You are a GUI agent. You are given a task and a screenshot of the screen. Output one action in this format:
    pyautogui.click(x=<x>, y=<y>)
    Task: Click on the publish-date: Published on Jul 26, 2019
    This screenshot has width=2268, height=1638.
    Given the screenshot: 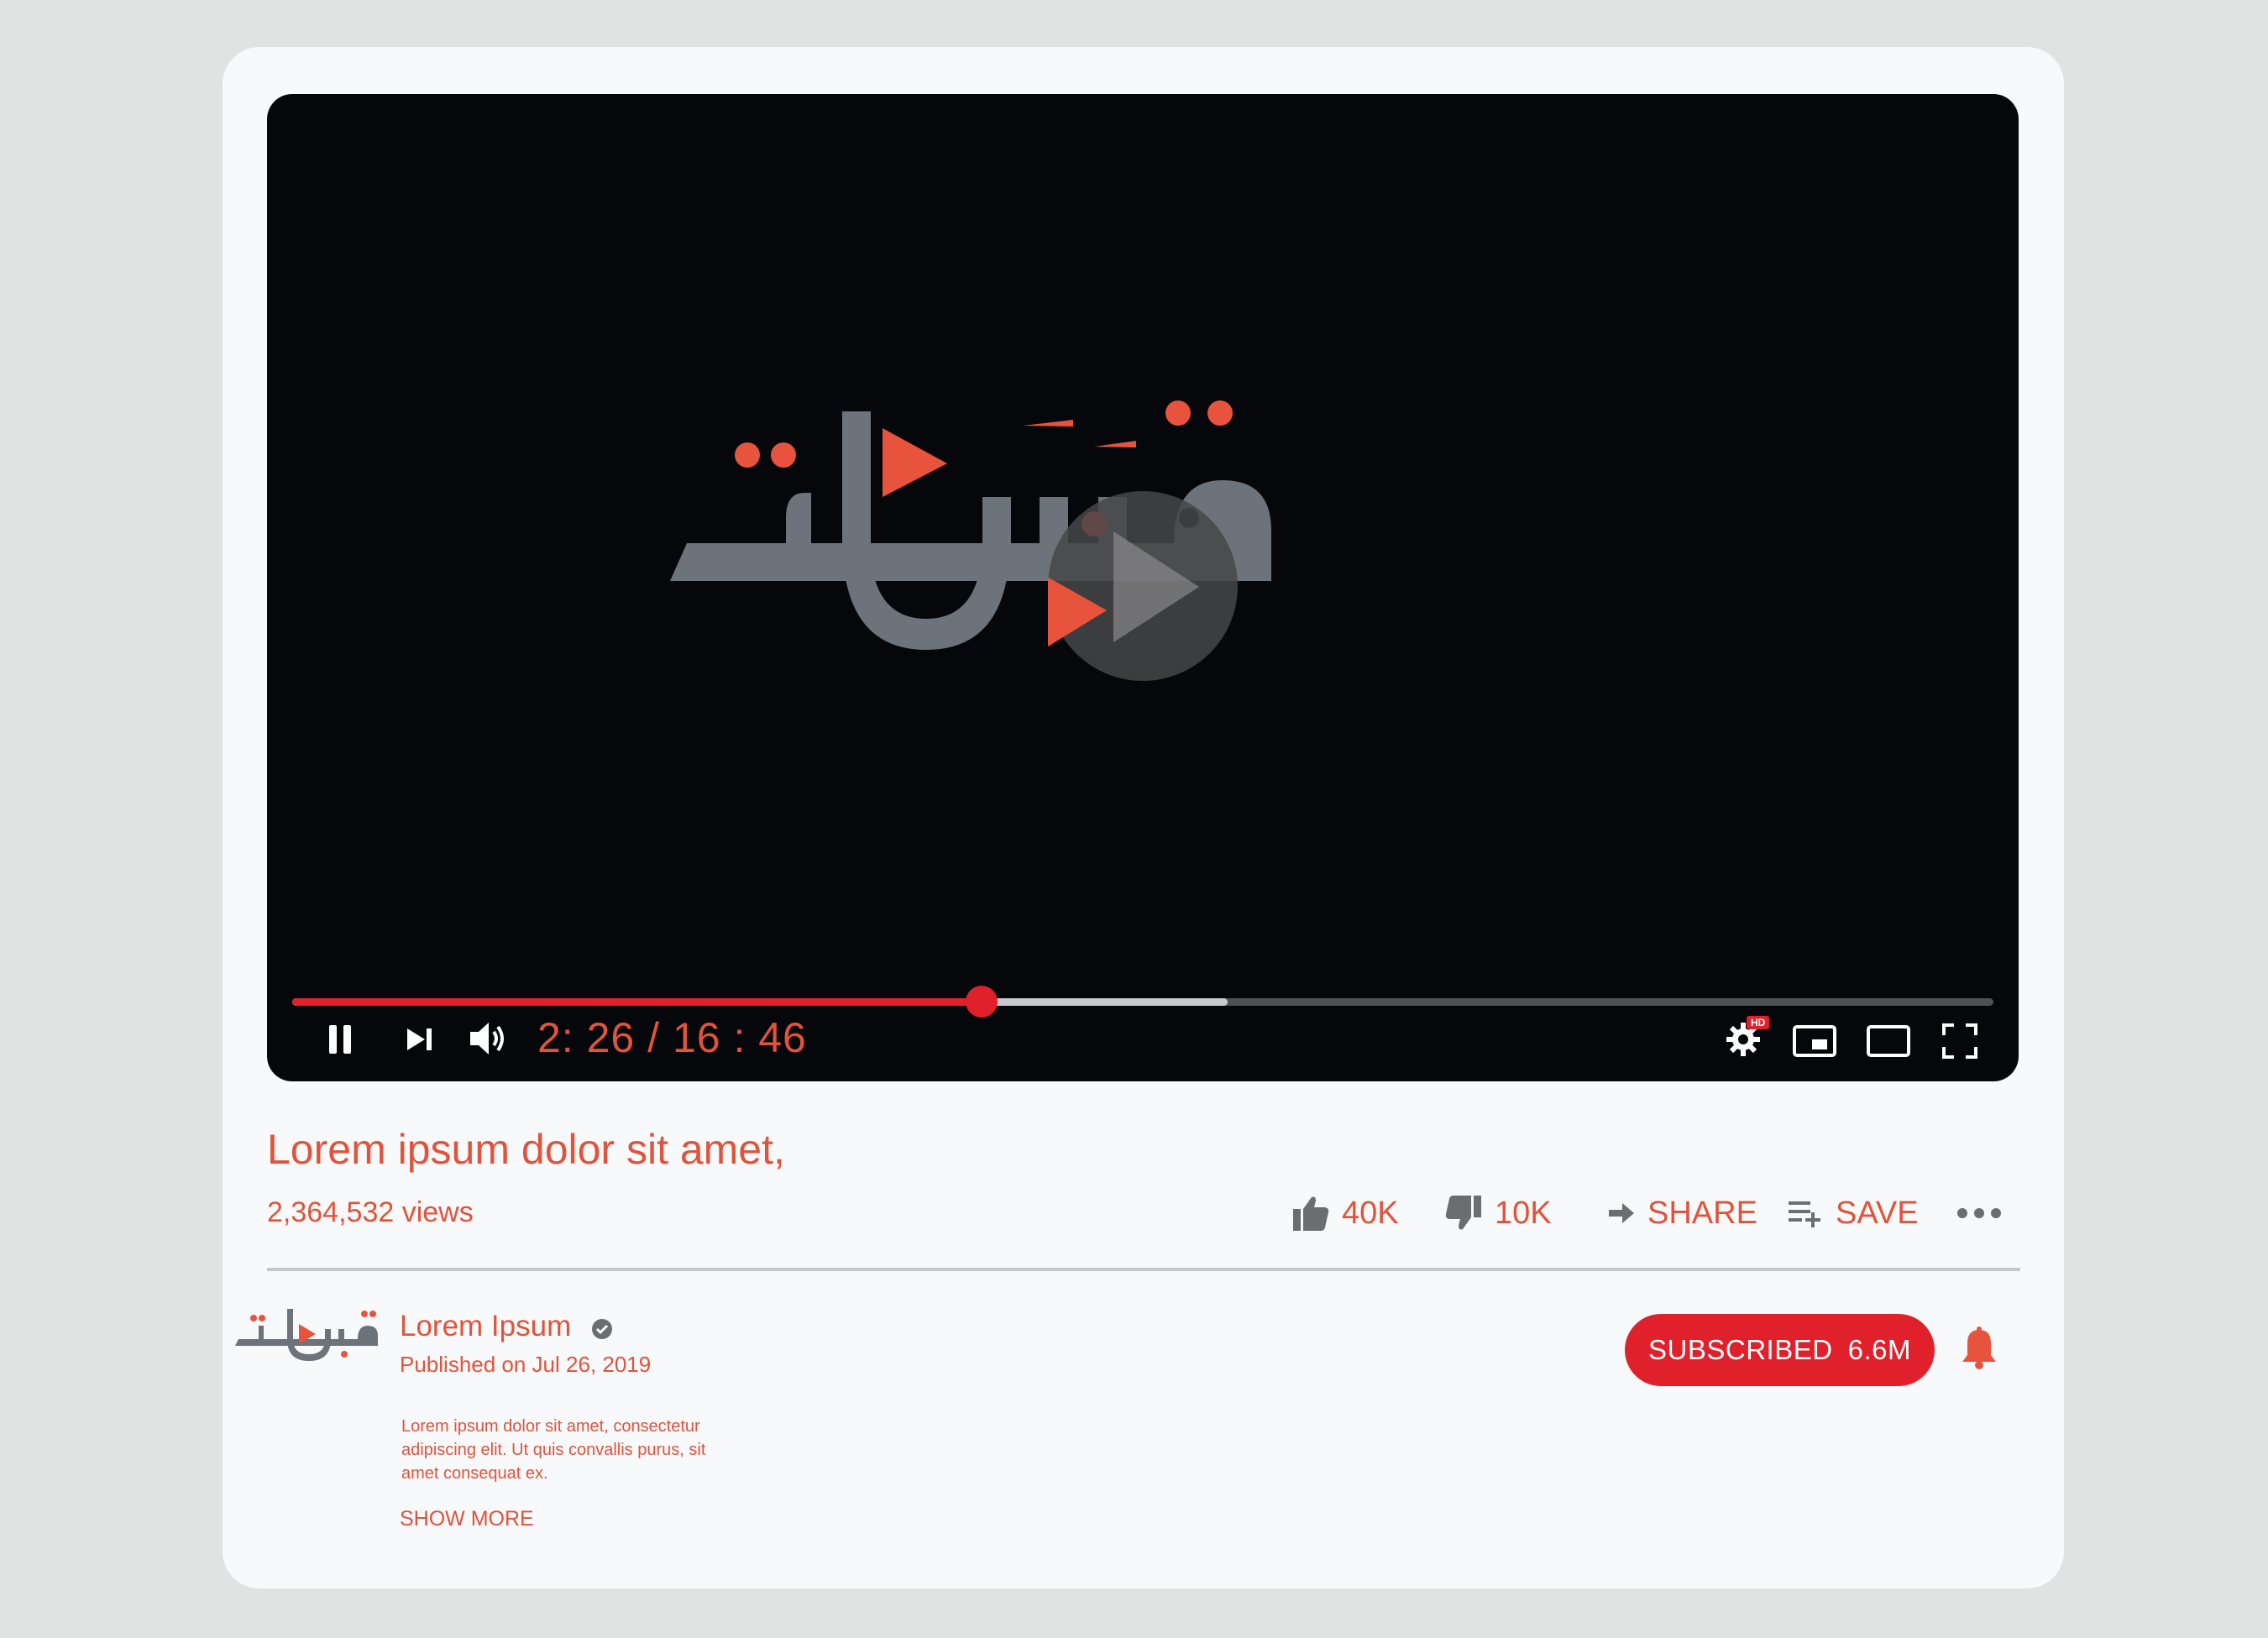 What is the action you would take?
    pyautogui.click(x=526, y=1364)
    